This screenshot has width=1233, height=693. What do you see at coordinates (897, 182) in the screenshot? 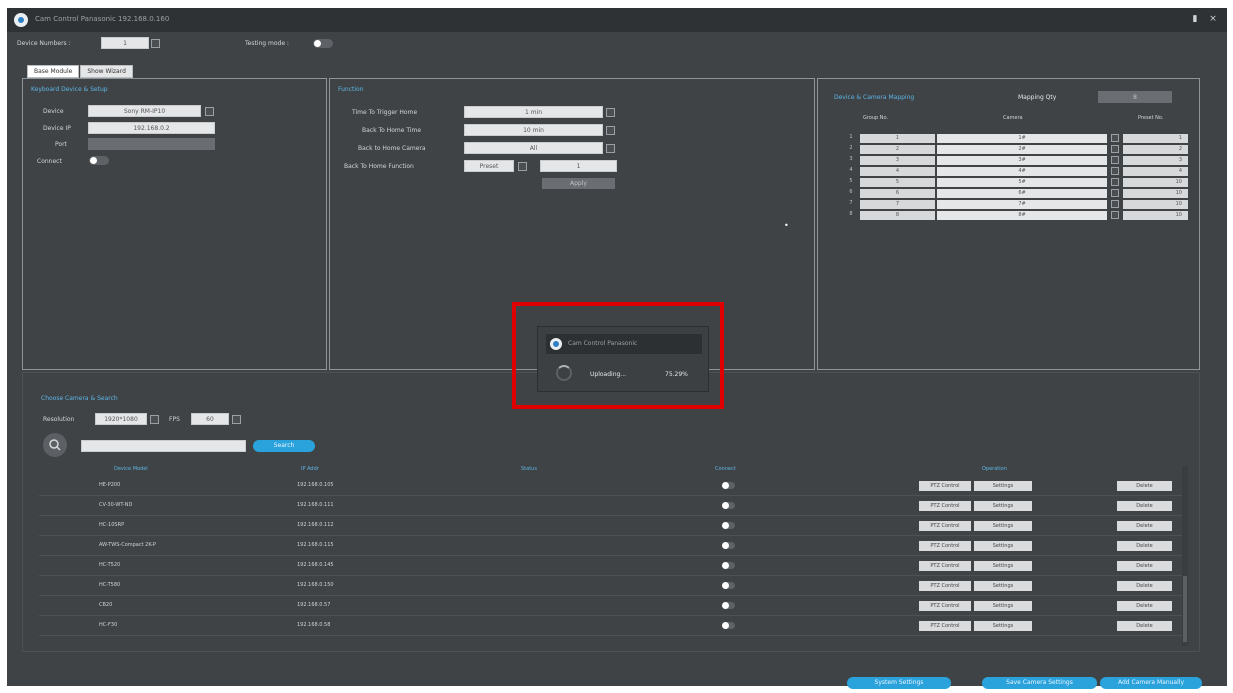
I see `mapping-group-field: 5` at bounding box center [897, 182].